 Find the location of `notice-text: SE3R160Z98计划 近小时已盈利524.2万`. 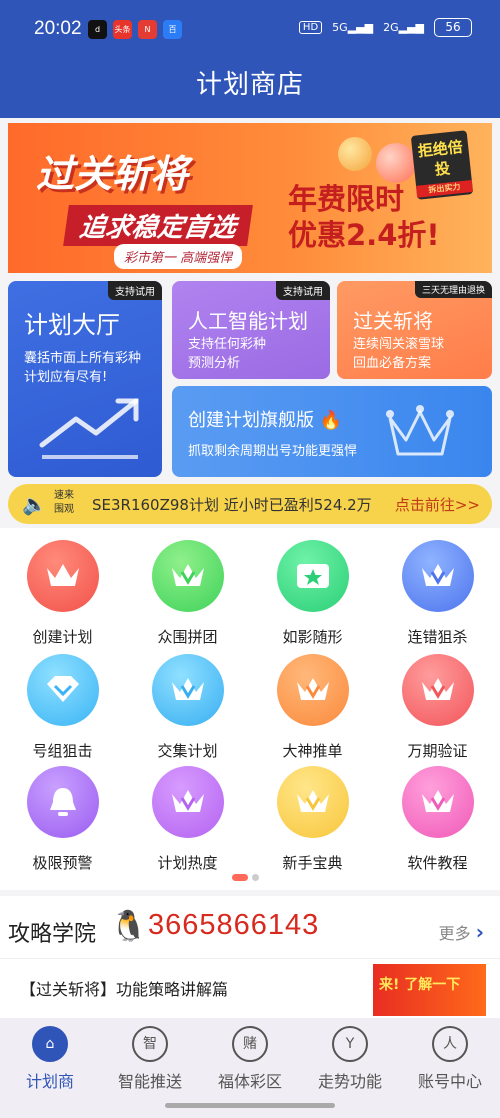

notice-text: SE3R160Z98计划 近小时已盈利524.2万 is located at coordinates (232, 505).